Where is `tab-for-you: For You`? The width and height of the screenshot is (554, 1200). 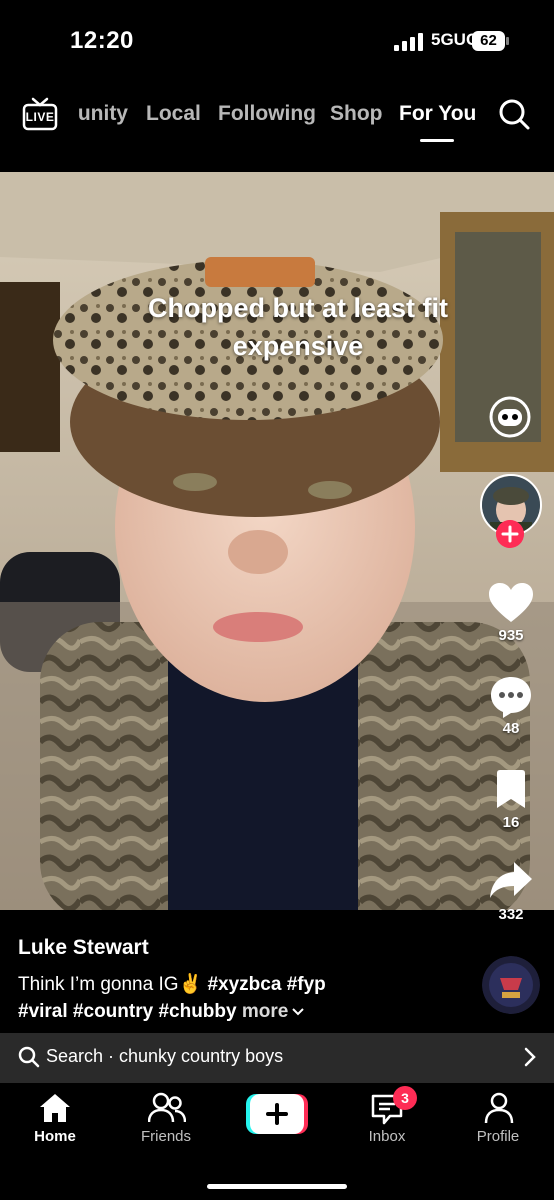
tab-for-you: For You is located at coordinates (437, 114).